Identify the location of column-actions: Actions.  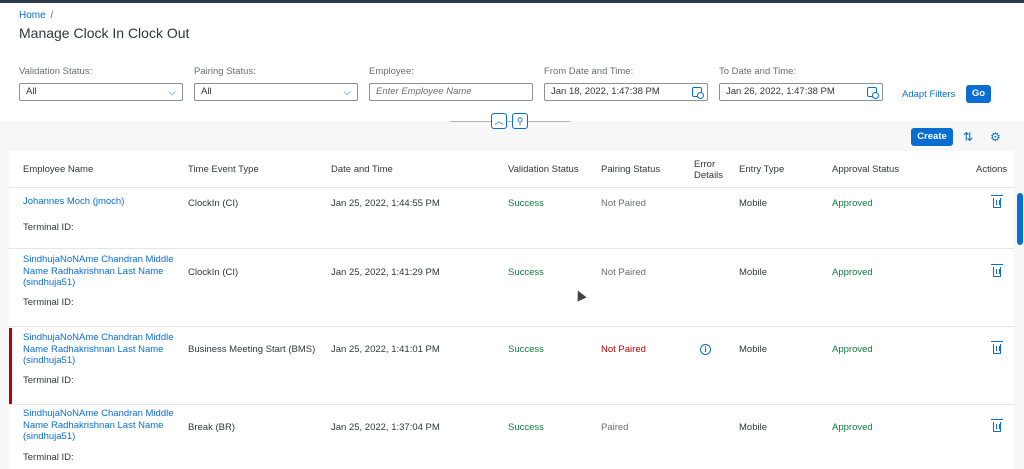
(992, 169).